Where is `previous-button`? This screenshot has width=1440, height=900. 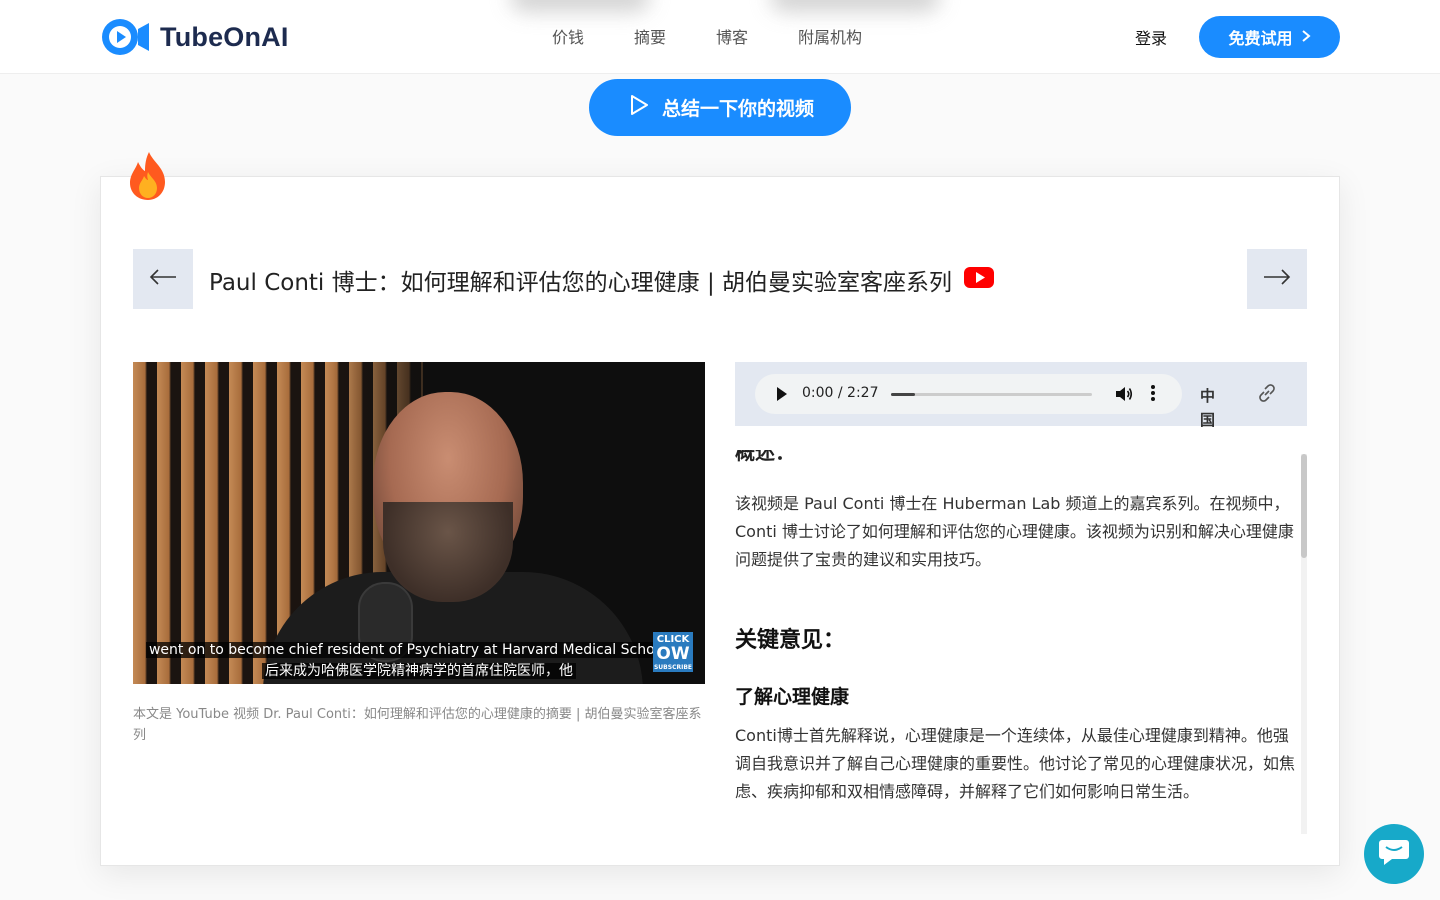
previous-button is located at coordinates (163, 279).